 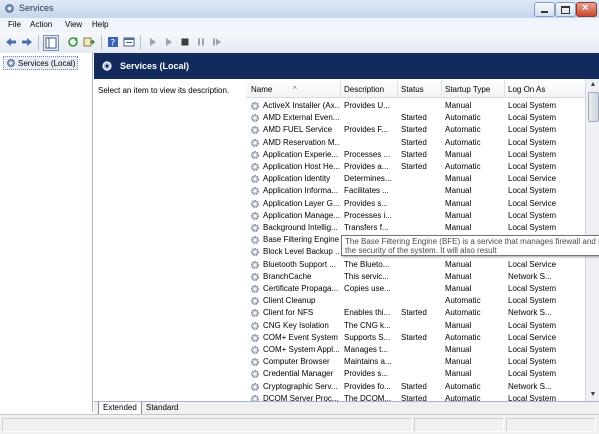 What do you see at coordinates (544, 9) in the screenshot?
I see `minimize-button` at bounding box center [544, 9].